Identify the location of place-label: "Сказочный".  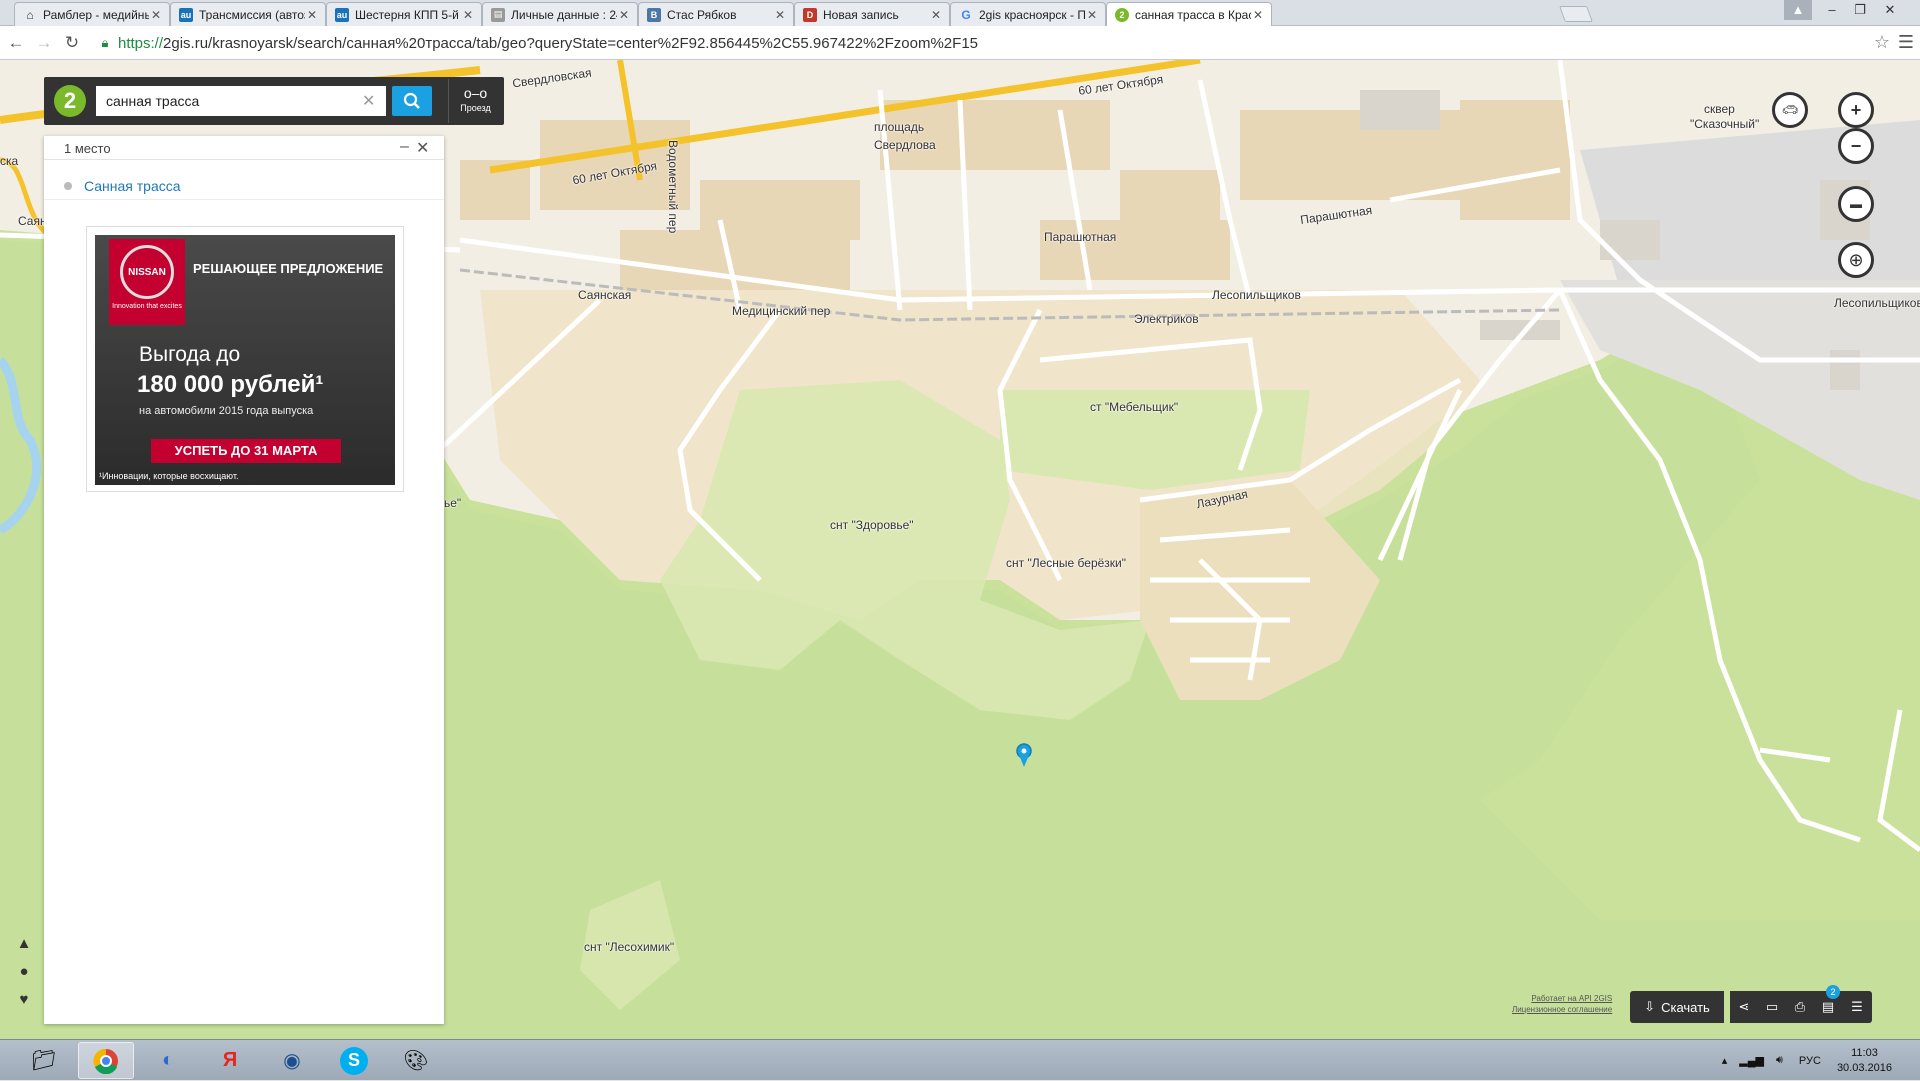
(1725, 124).